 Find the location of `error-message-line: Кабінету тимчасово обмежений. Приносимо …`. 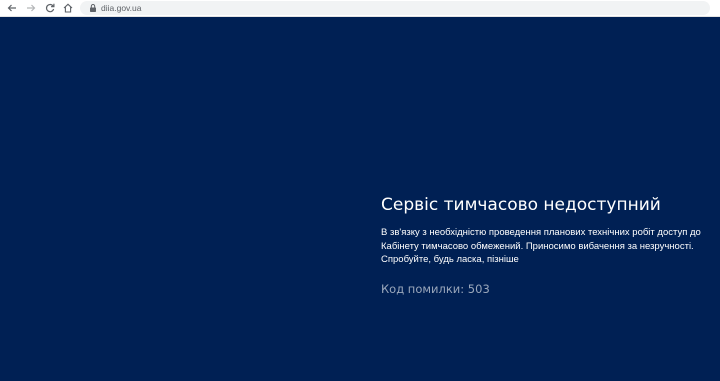

error-message-line: Кабінету тимчасово обмежений. Приносимо … is located at coordinates (537, 246).